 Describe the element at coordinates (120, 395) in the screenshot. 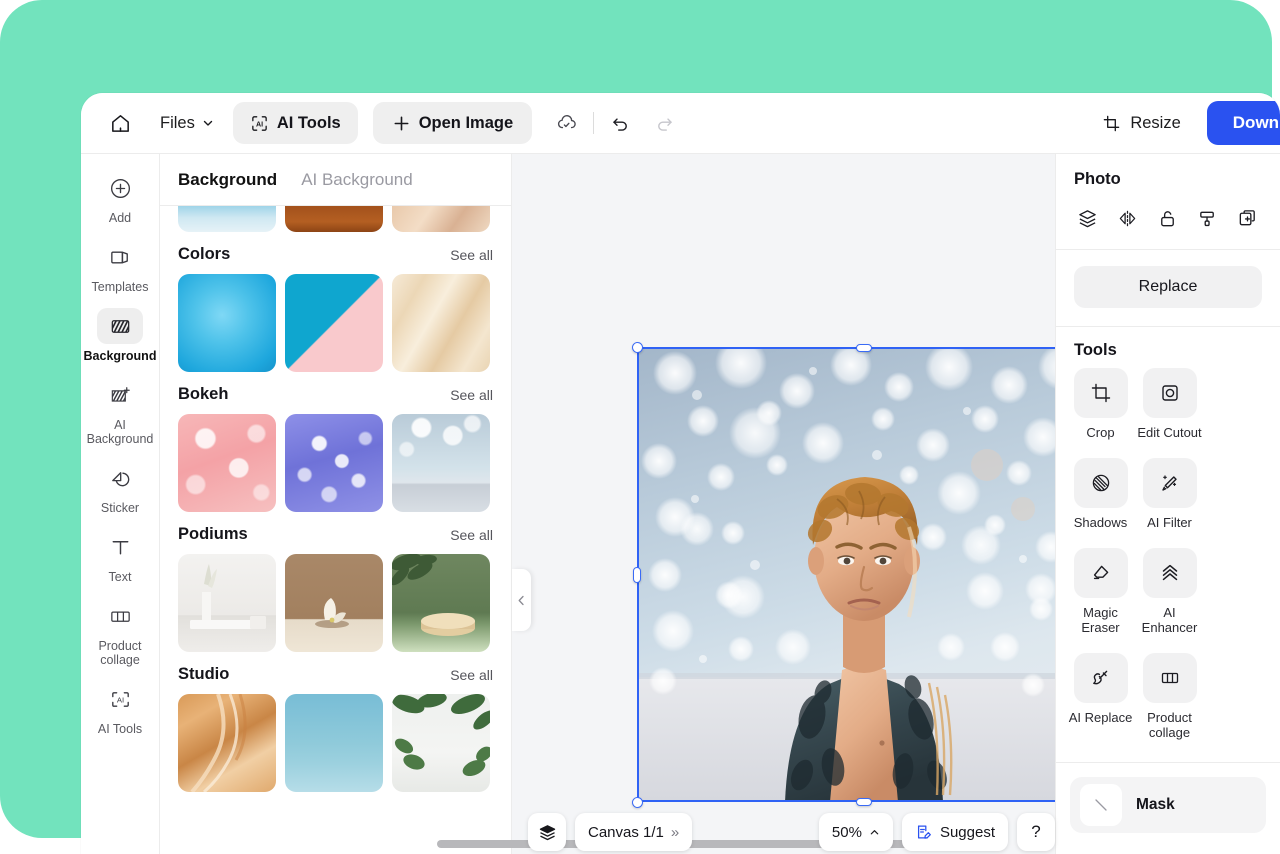

I see `ai-background-icon` at that location.